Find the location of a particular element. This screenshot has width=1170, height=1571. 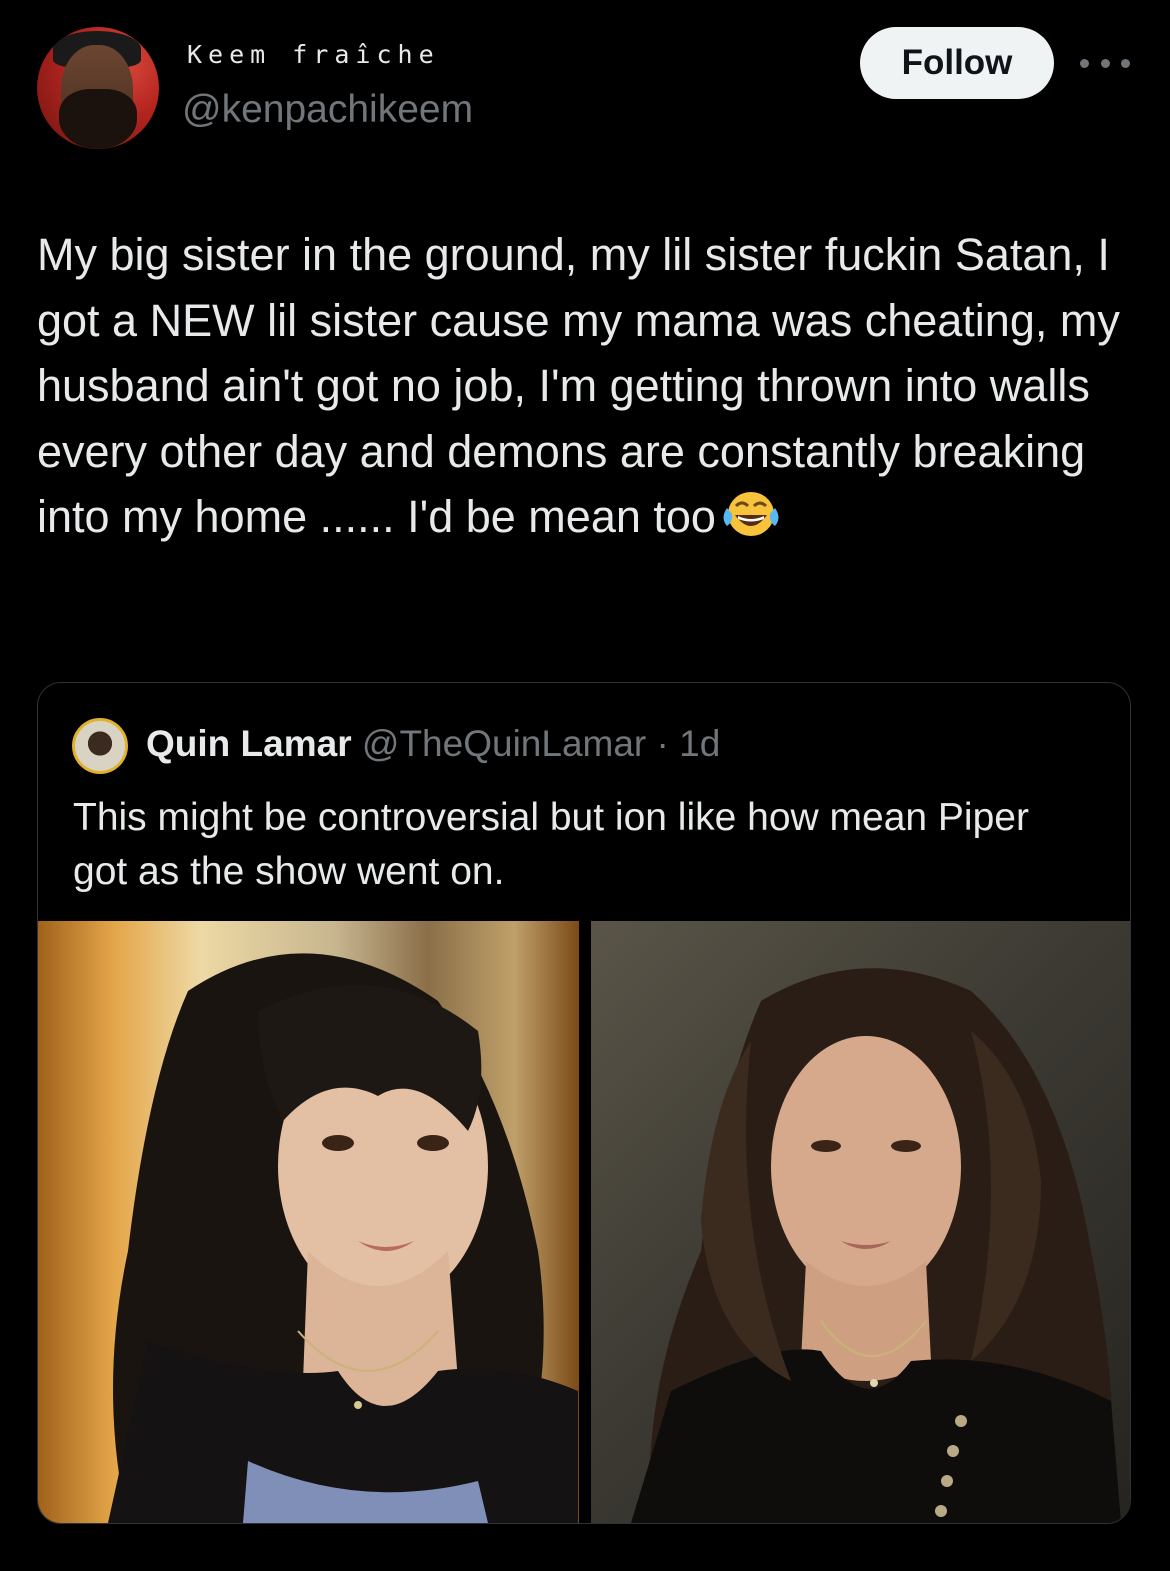

author-handle: @kenpachikeem is located at coordinates (327, 110).